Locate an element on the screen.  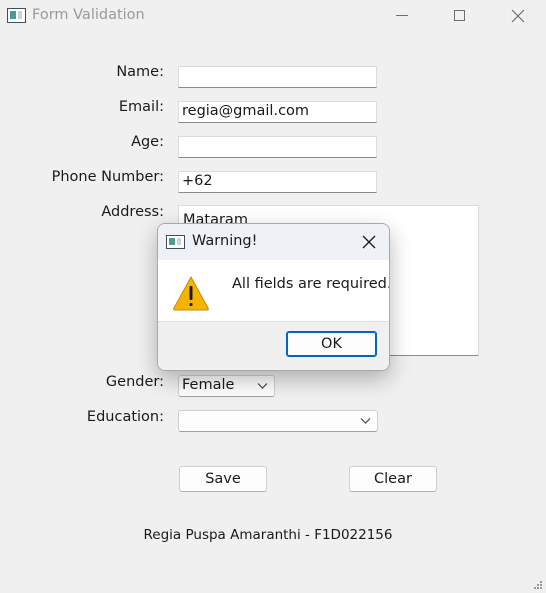
maximize-button is located at coordinates (459, 16).